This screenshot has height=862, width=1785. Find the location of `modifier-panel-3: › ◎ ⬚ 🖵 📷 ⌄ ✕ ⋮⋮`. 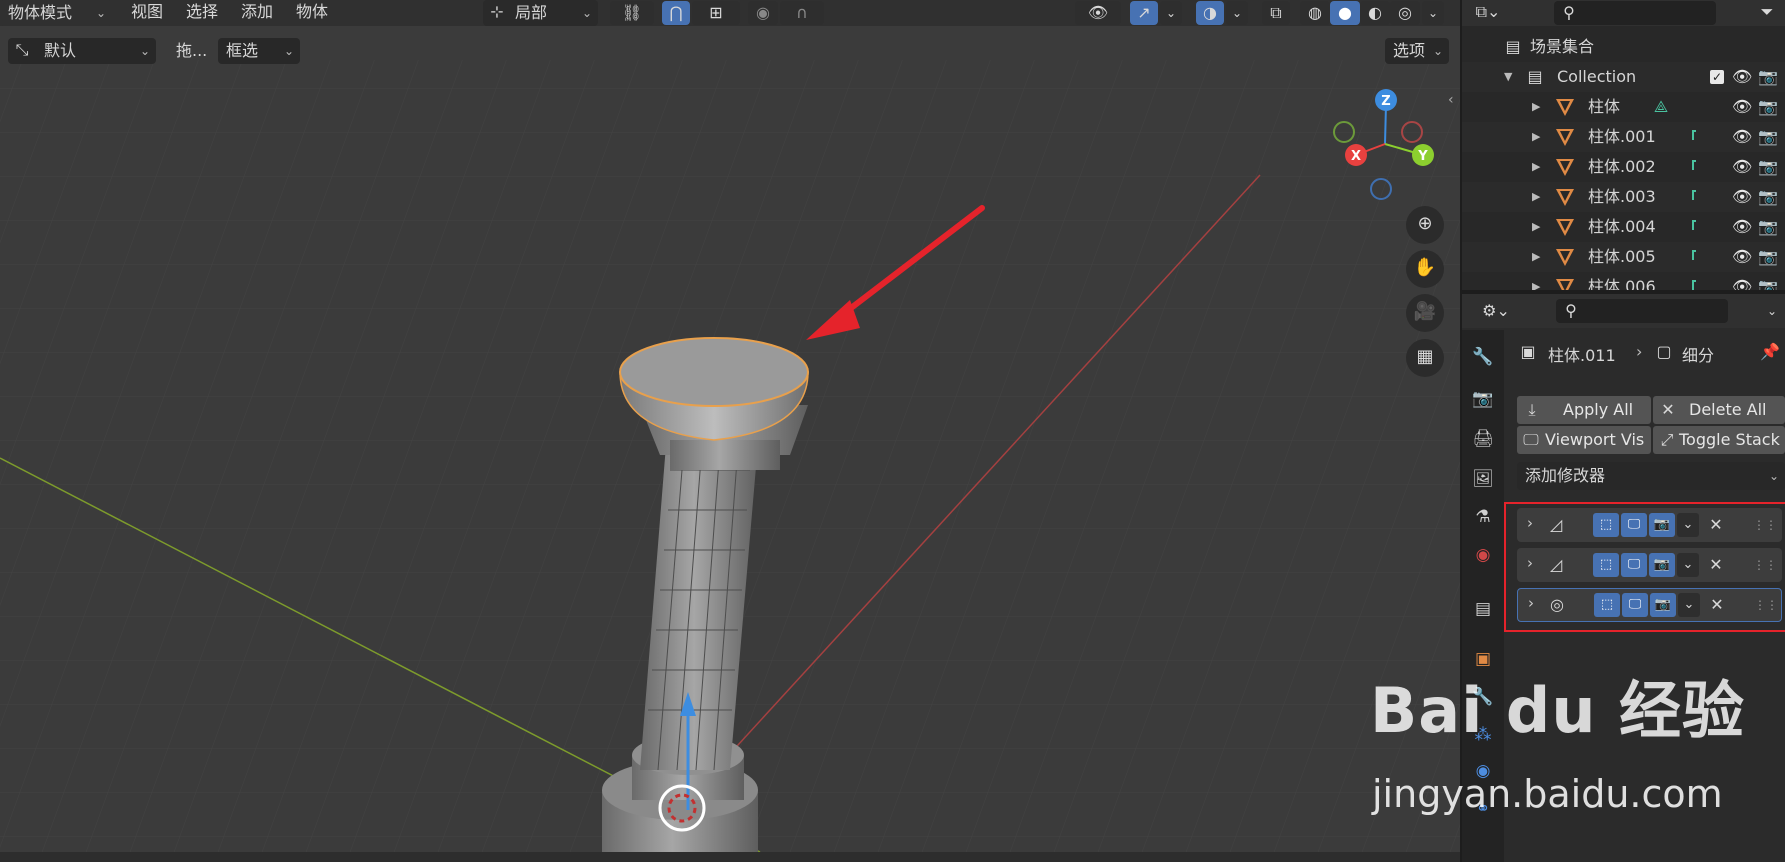

modifier-panel-3: › ◎ ⬚ 🖵 📷 ⌄ ✕ ⋮⋮ is located at coordinates (1649, 605).